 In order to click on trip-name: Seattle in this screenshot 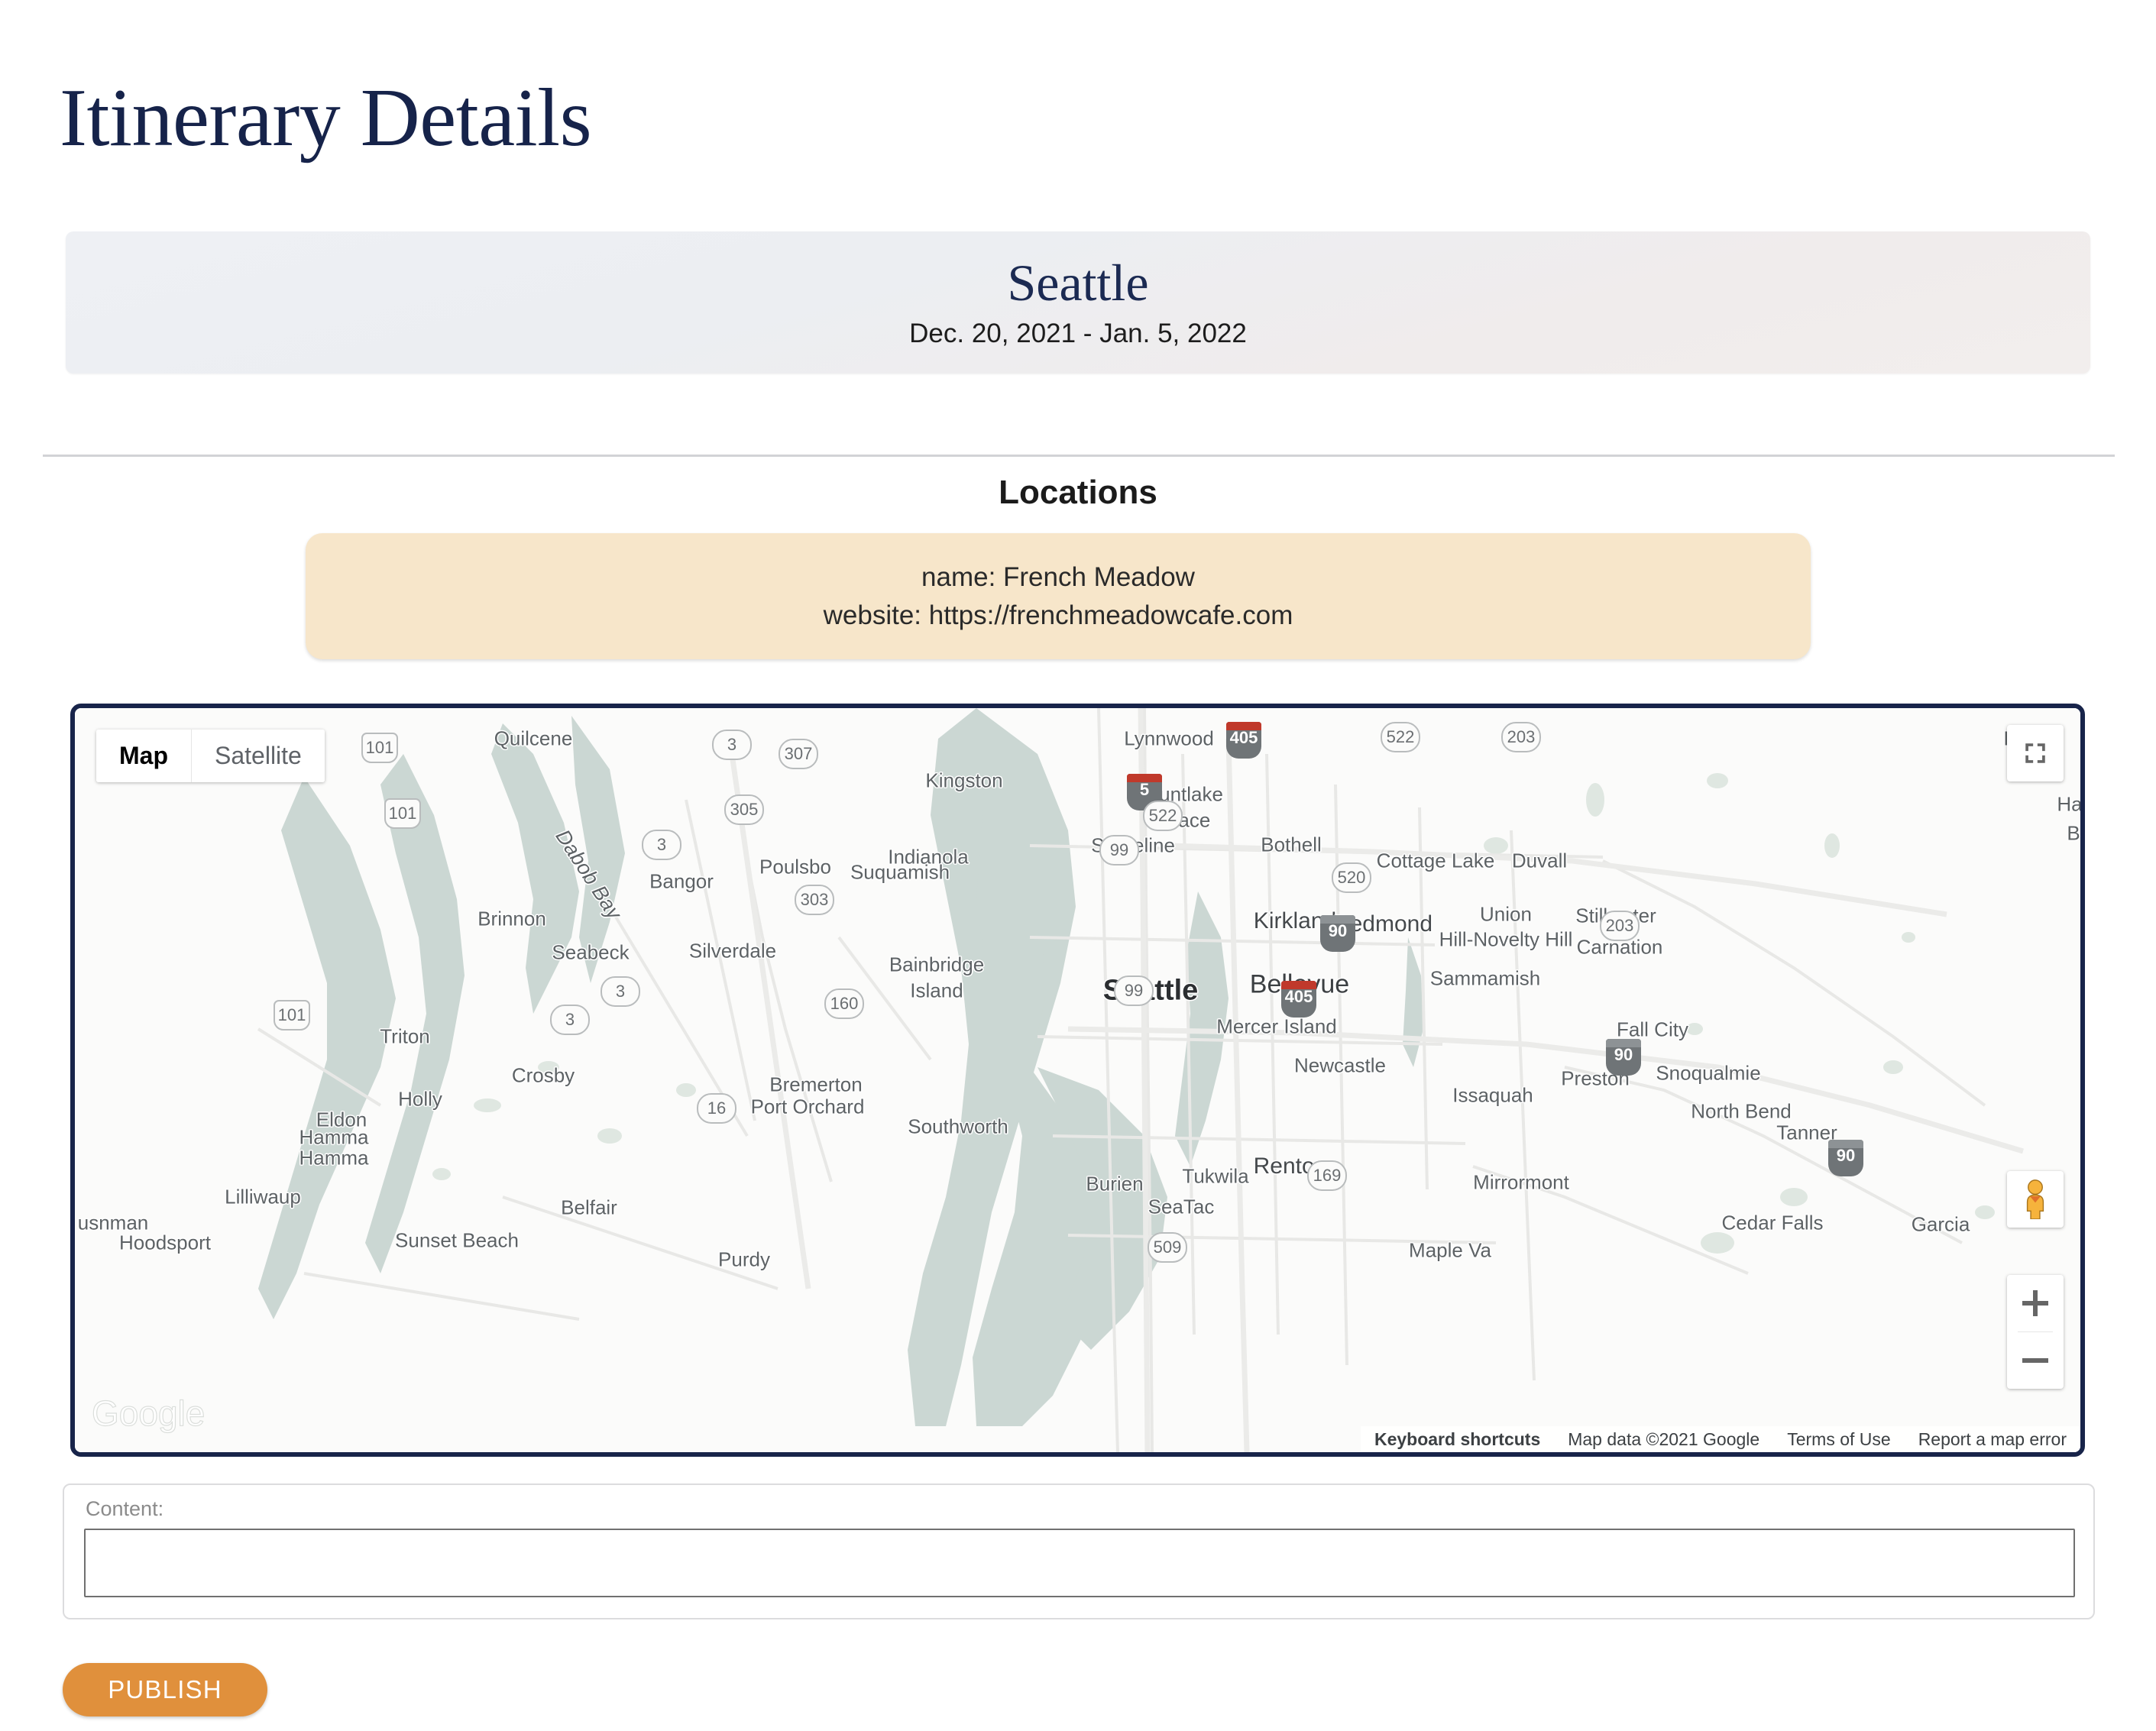, I will do `click(1078, 282)`.